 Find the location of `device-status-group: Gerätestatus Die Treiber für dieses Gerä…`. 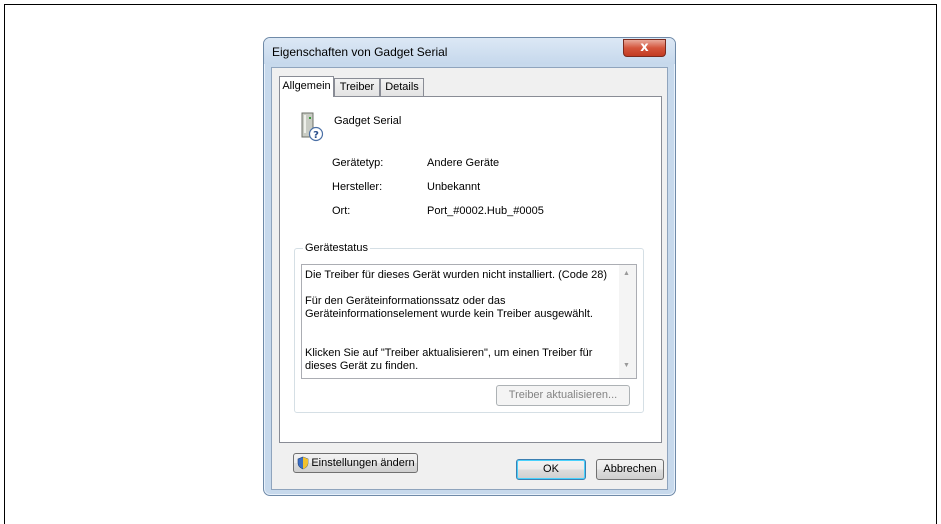

device-status-group: Gerätestatus Die Treiber für dieses Gerä… is located at coordinates (469, 327).